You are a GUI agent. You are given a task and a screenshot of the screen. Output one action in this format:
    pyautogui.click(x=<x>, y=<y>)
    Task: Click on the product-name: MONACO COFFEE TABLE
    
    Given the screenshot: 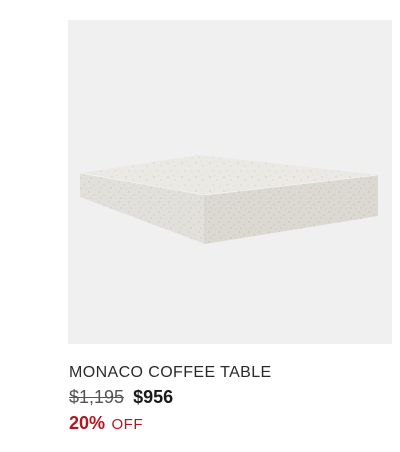 What is the action you would take?
    pyautogui.click(x=170, y=373)
    